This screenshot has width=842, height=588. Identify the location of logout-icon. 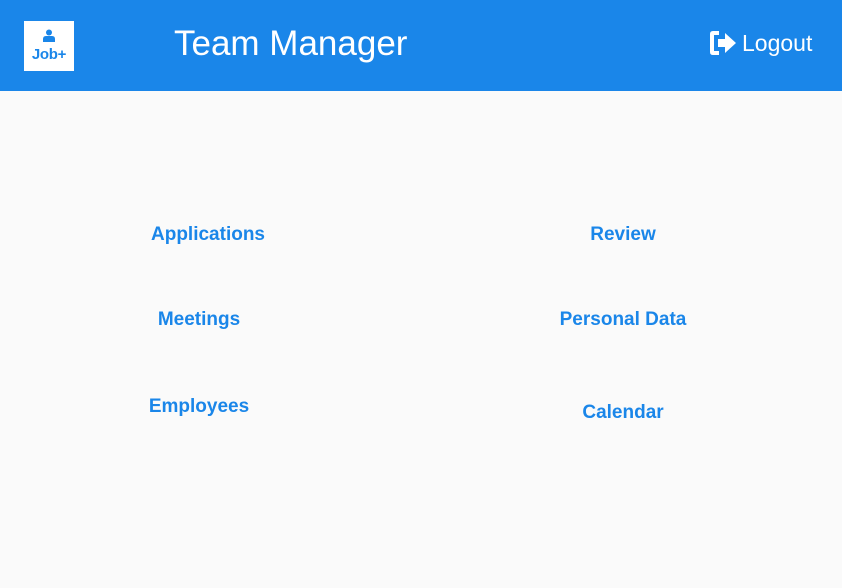
(723, 43).